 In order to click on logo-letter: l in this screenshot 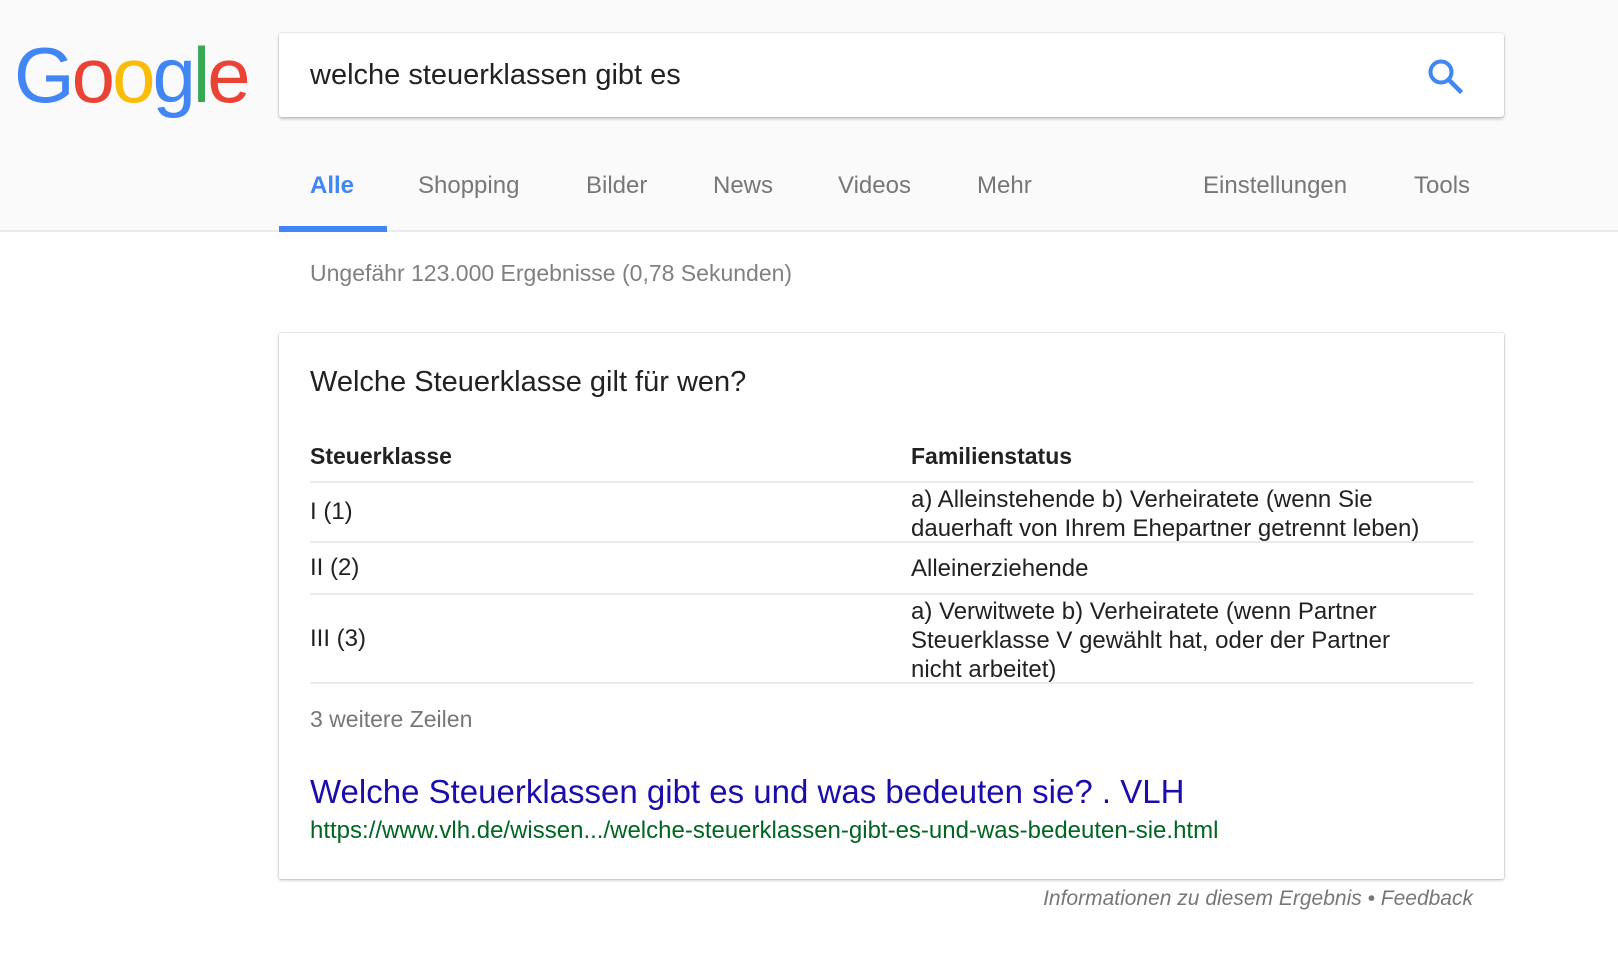, I will do `click(201, 75)`.